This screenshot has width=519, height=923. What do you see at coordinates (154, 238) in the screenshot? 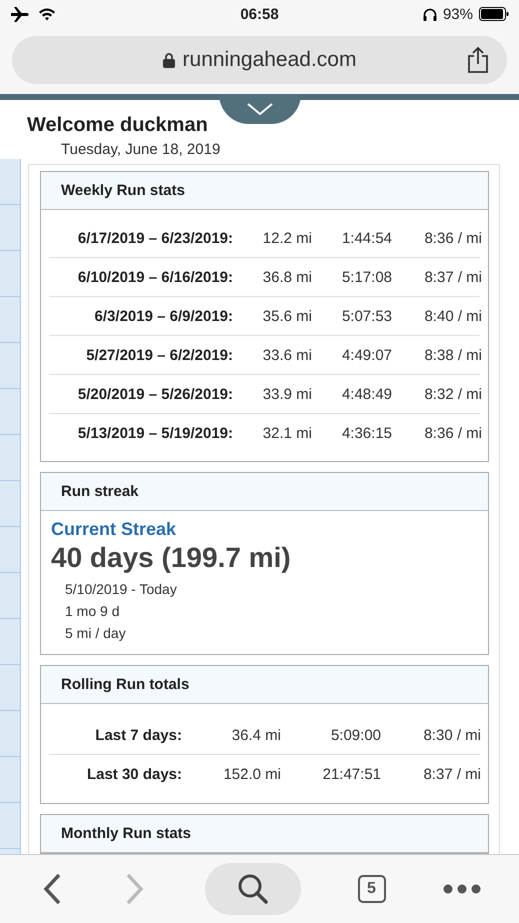
I see `period-label: 6/17/2019 – 6/23/2019:` at bounding box center [154, 238].